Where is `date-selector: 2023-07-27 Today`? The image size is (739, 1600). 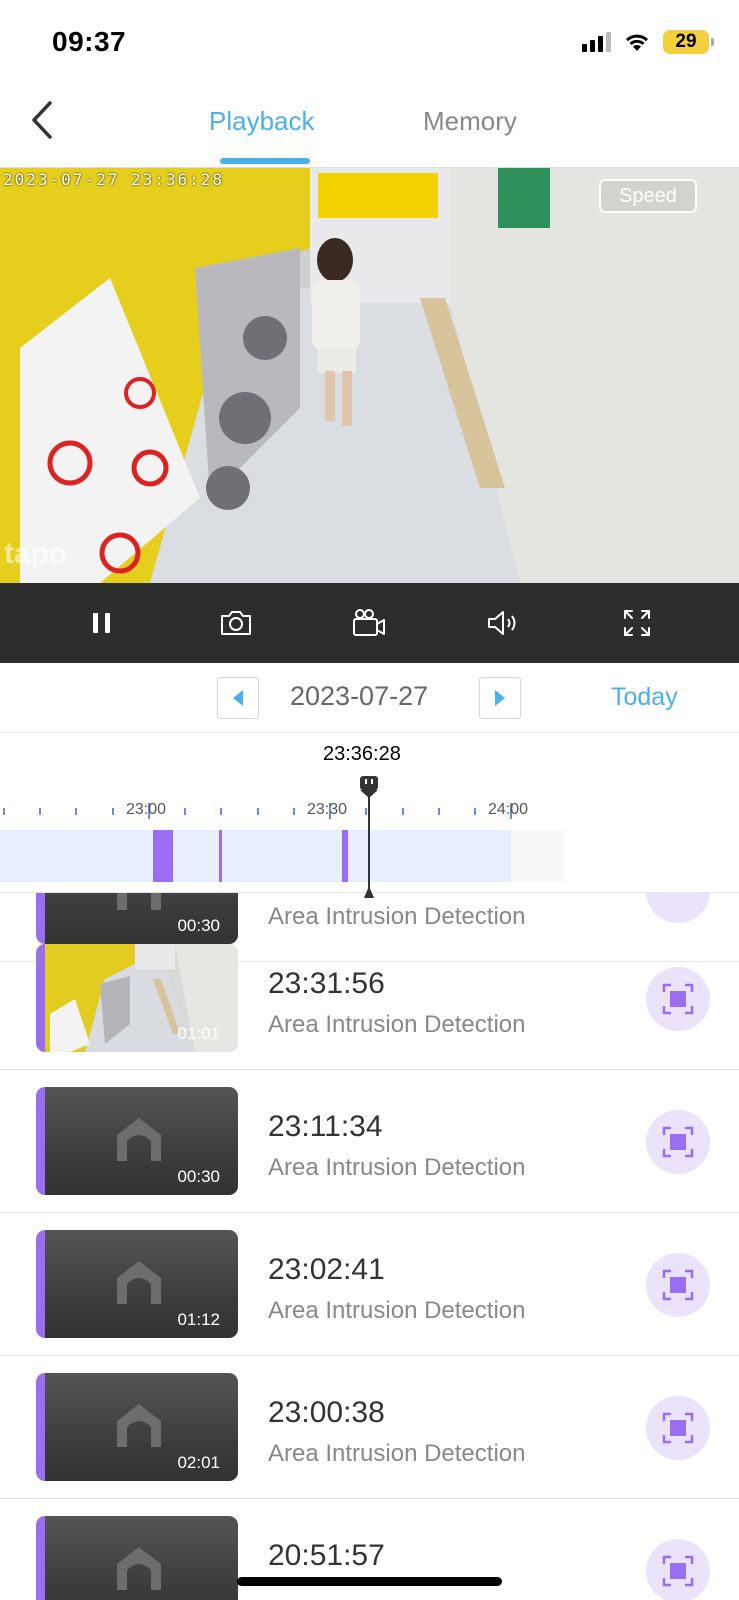 date-selector: 2023-07-27 Today is located at coordinates (369, 698).